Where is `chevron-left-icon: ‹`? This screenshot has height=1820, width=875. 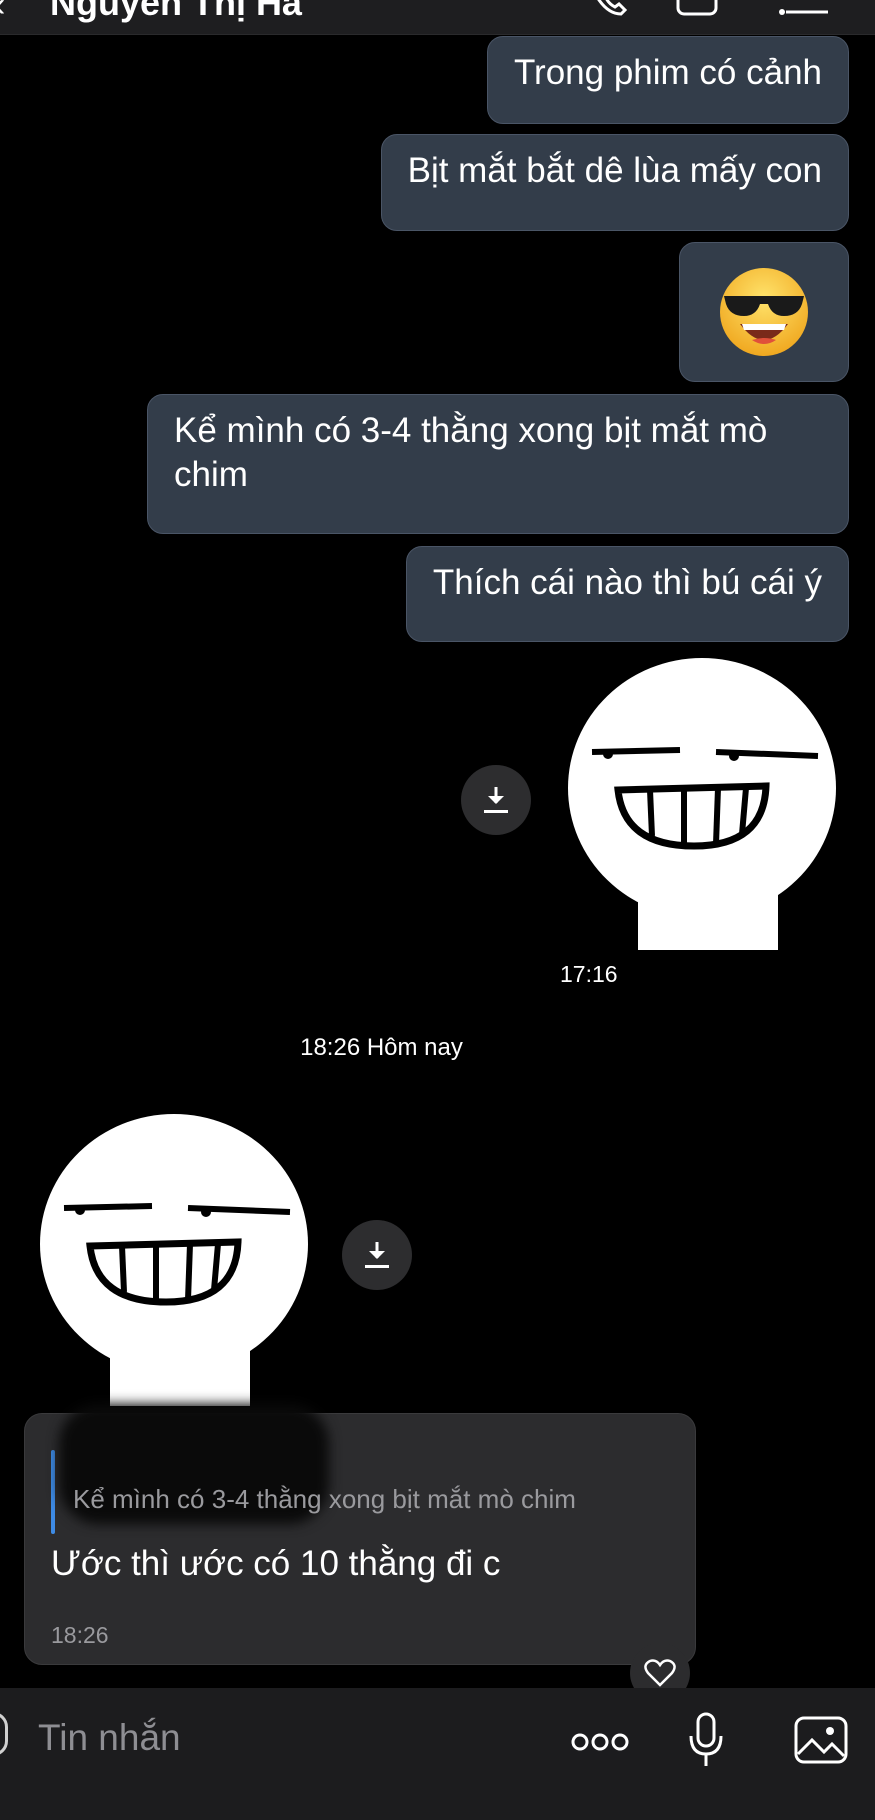
chevron-left-icon: ‹ is located at coordinates (2, 12).